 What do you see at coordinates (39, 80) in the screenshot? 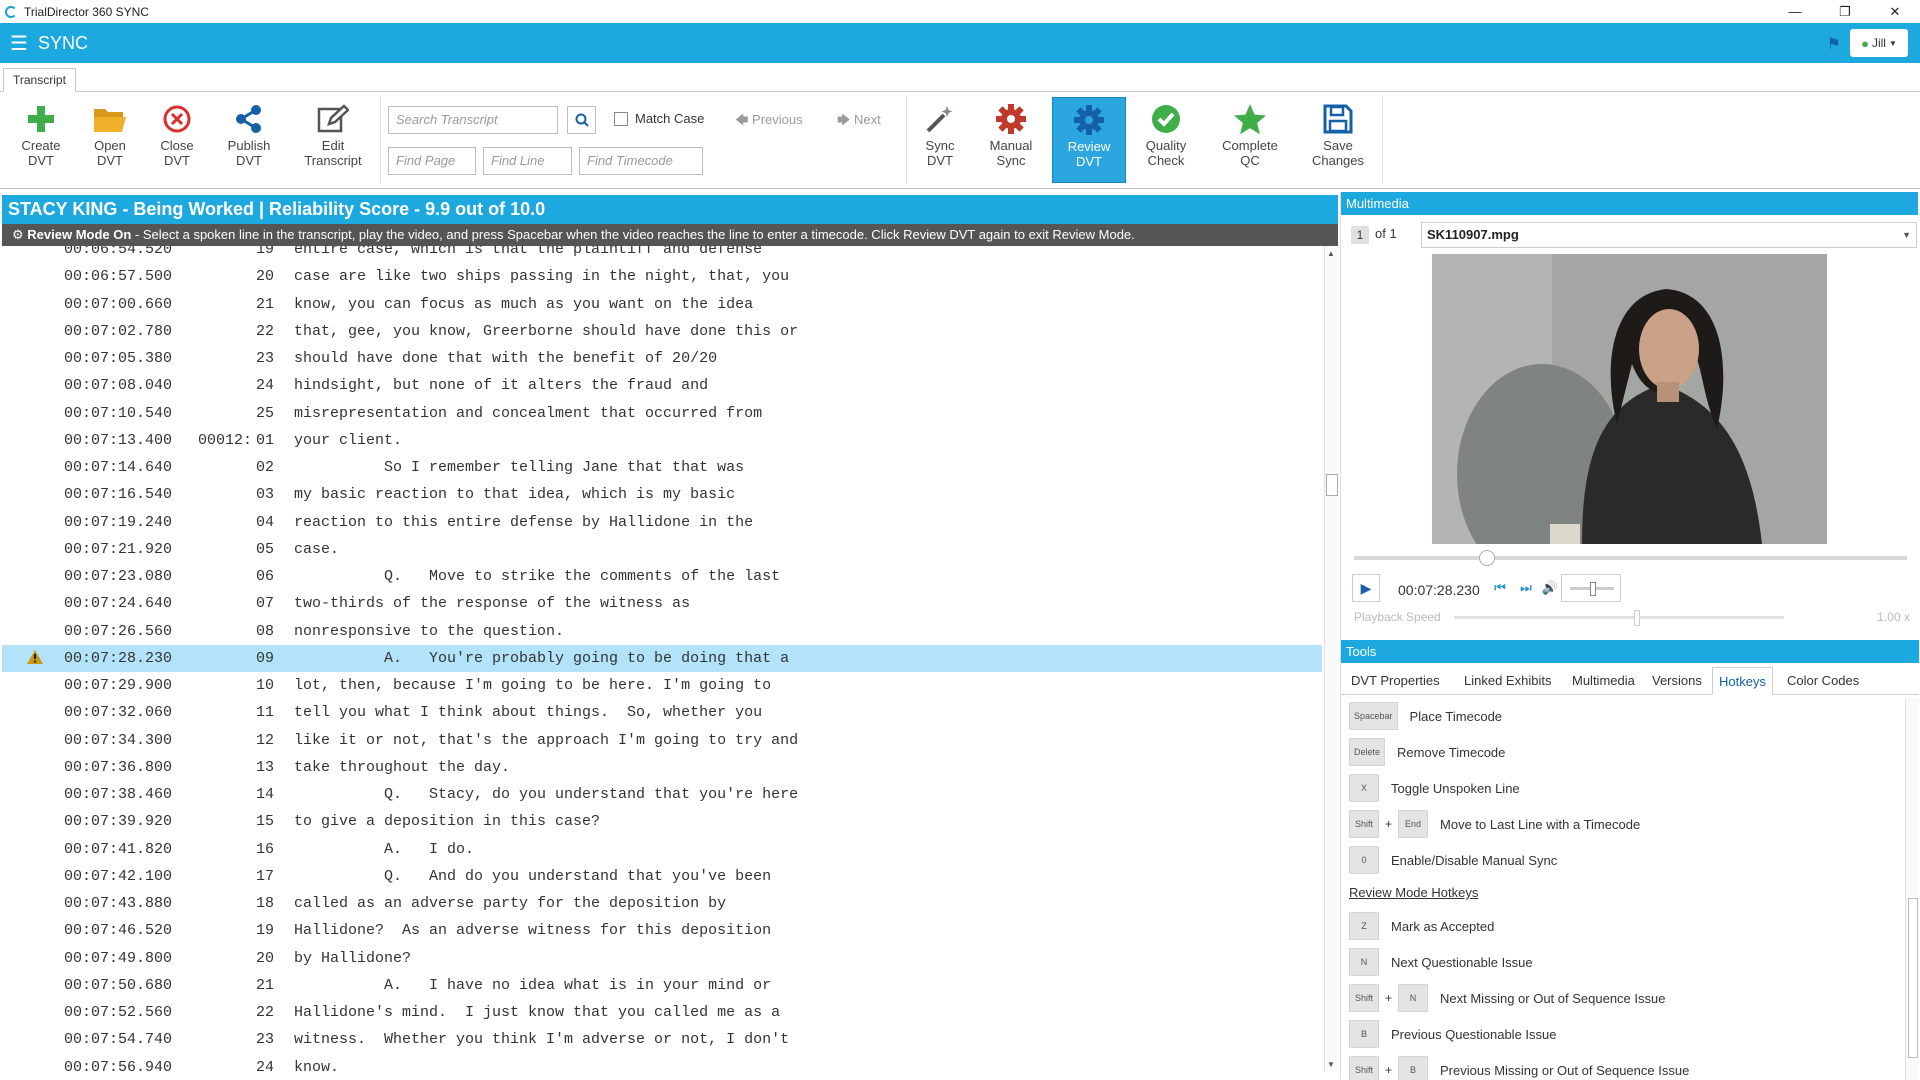
I see `tab-transcript: Transcript` at bounding box center [39, 80].